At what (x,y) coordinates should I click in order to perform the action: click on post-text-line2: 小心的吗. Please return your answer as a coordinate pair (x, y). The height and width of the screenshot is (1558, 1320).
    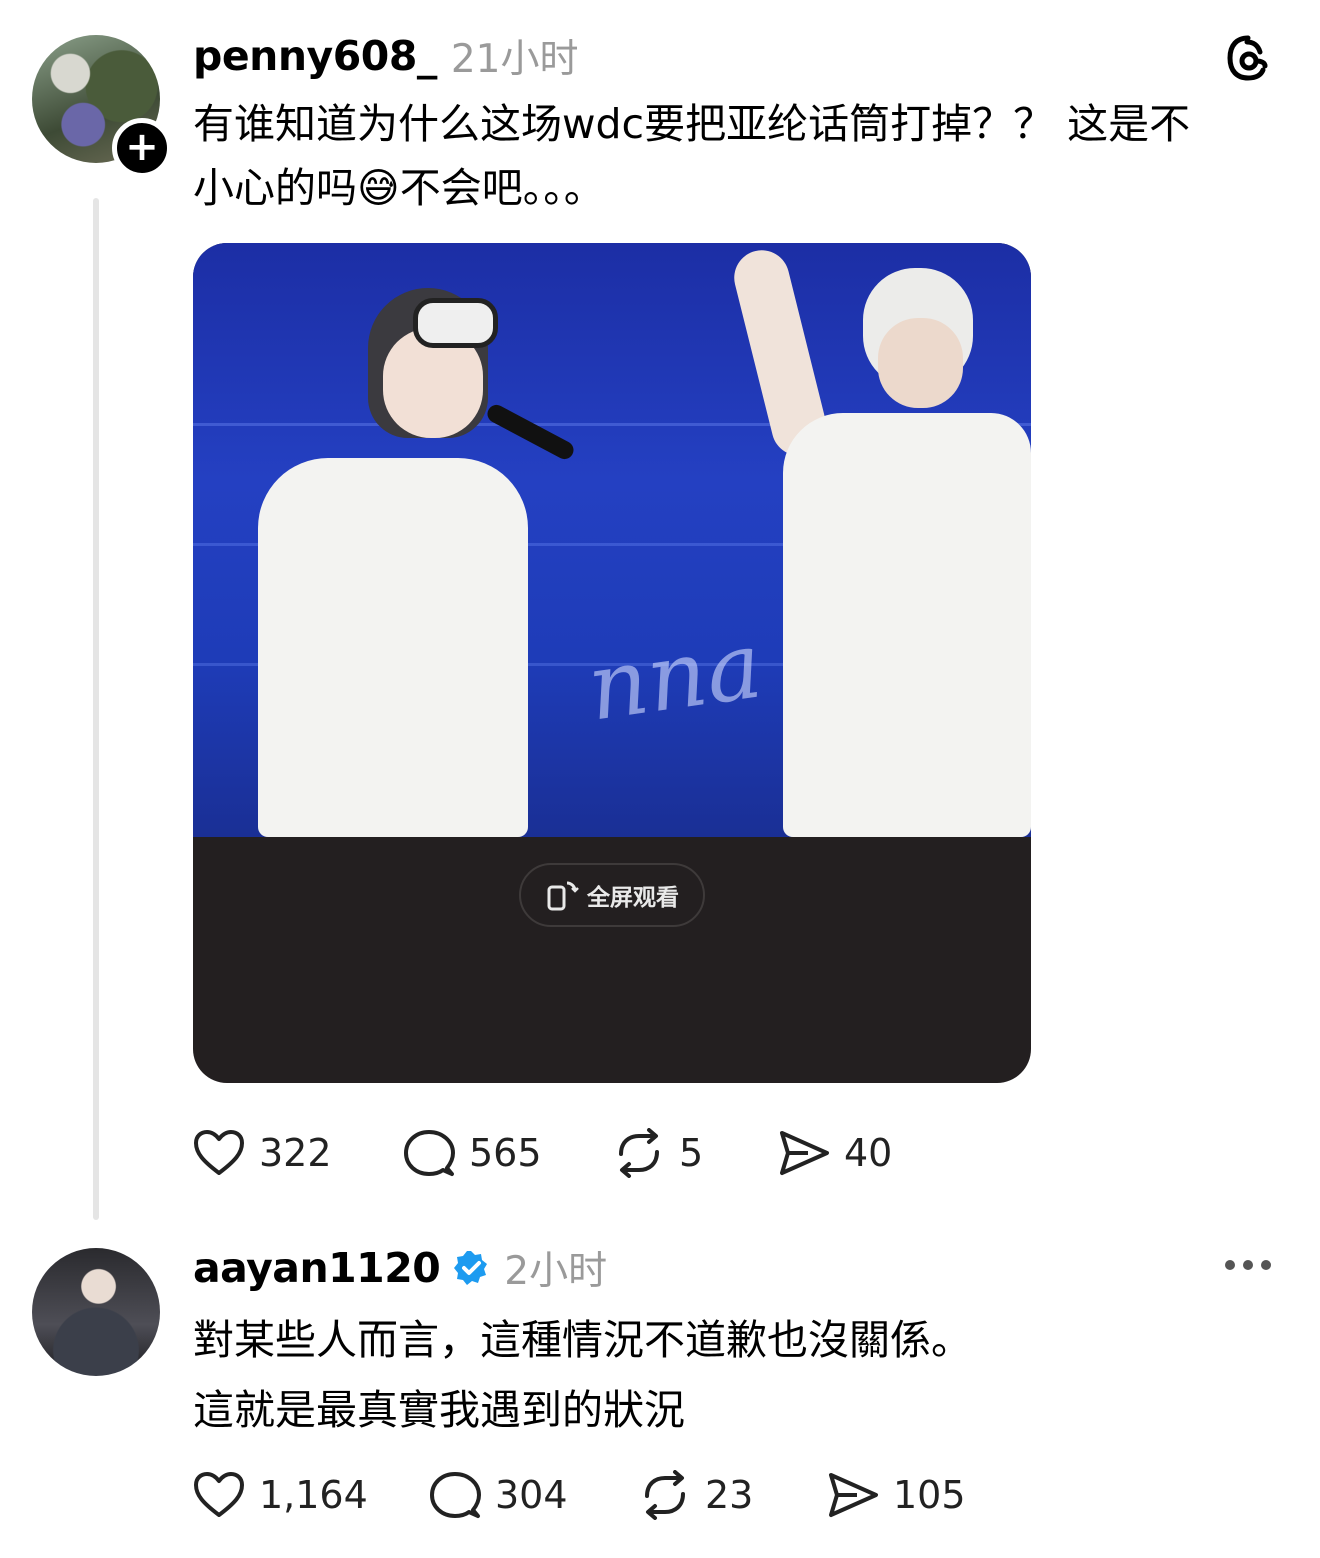
    Looking at the image, I should click on (275, 188).